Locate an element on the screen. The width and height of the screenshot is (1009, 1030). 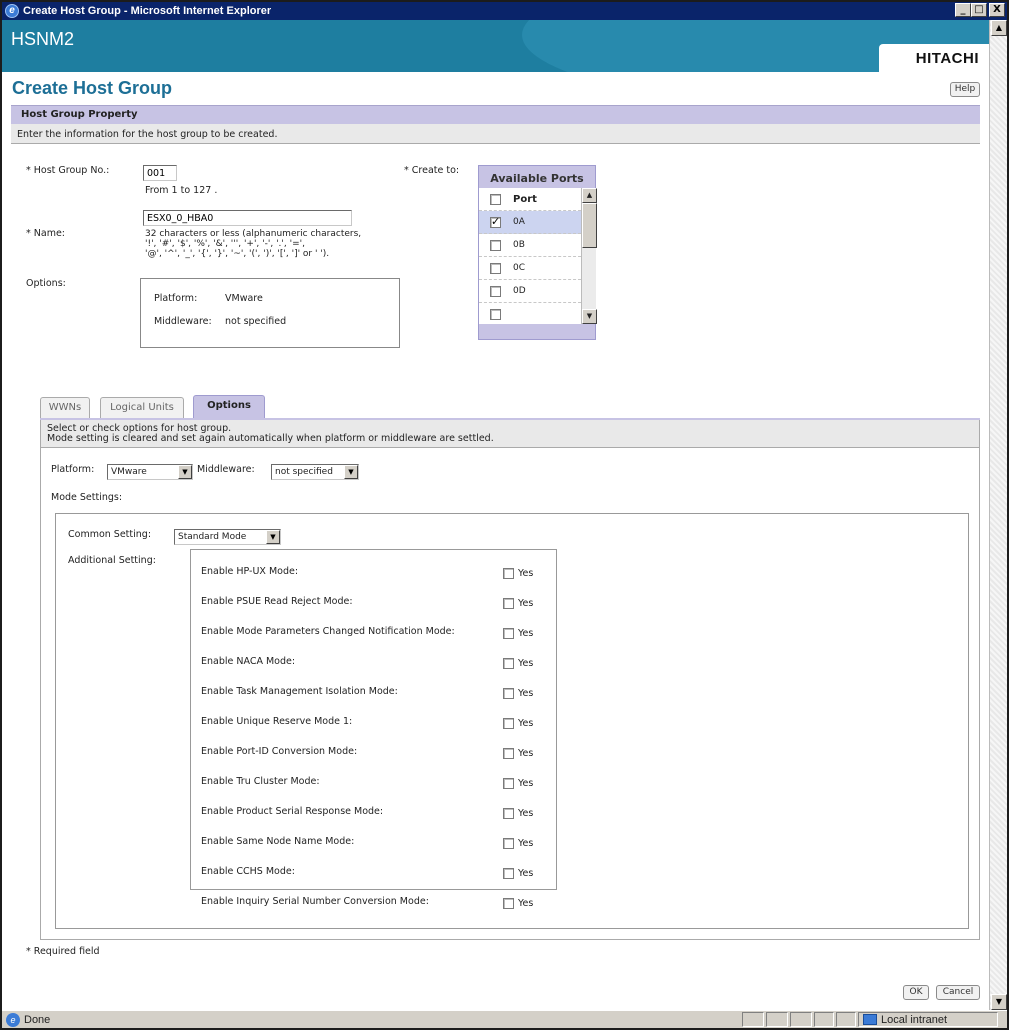
tab-wwns: WWNs is located at coordinates (65, 408).